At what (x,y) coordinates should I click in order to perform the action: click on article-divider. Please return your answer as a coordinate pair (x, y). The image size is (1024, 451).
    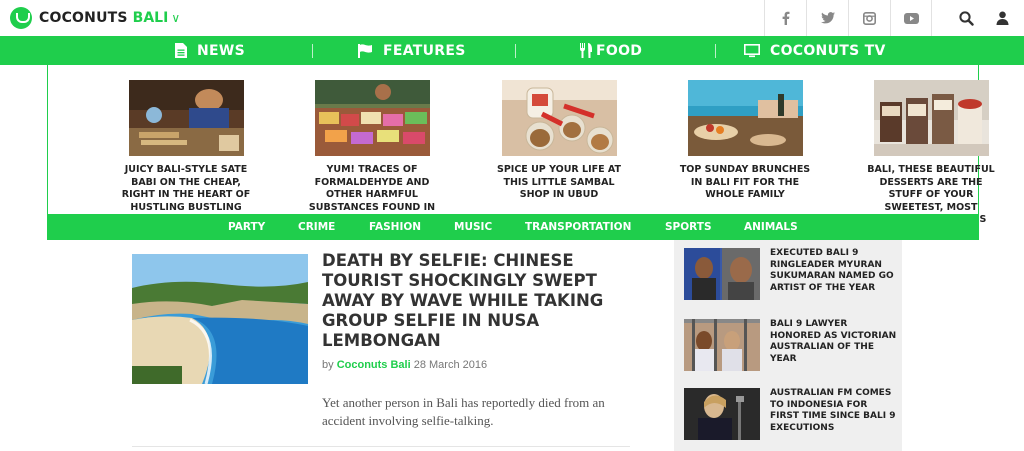
    Looking at the image, I should click on (381, 446).